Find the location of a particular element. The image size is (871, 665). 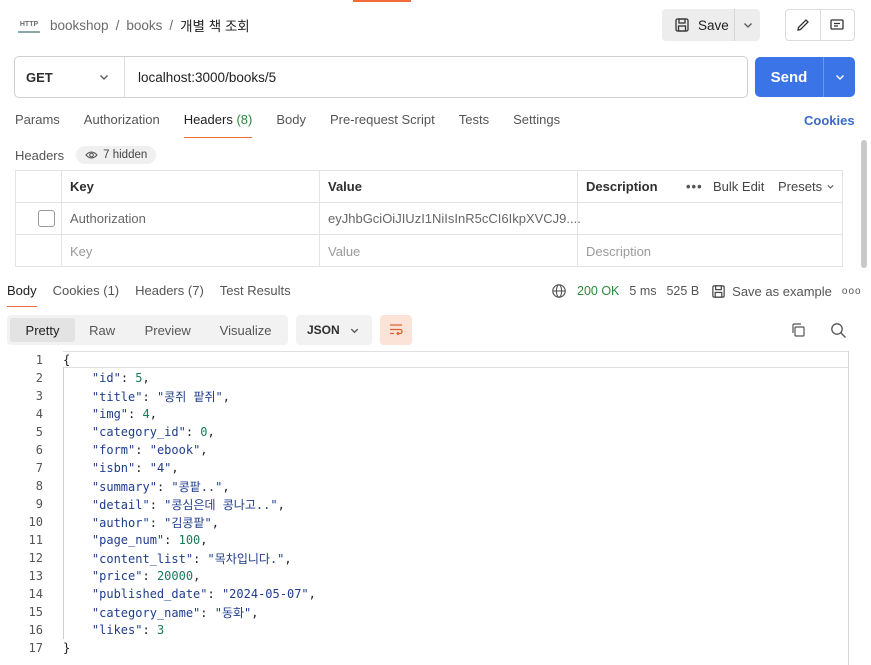

send-dropdown-button is located at coordinates (839, 77).